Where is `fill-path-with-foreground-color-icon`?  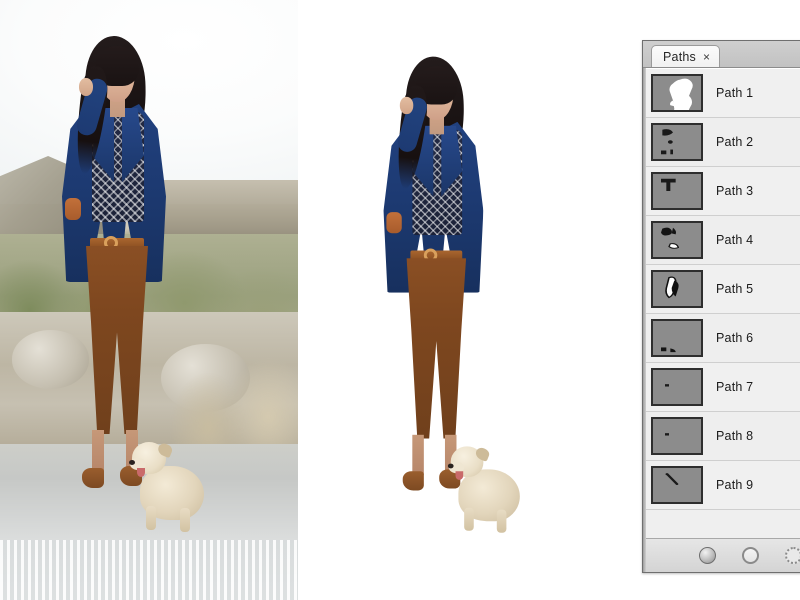 fill-path-with-foreground-color-icon is located at coordinates (707, 555).